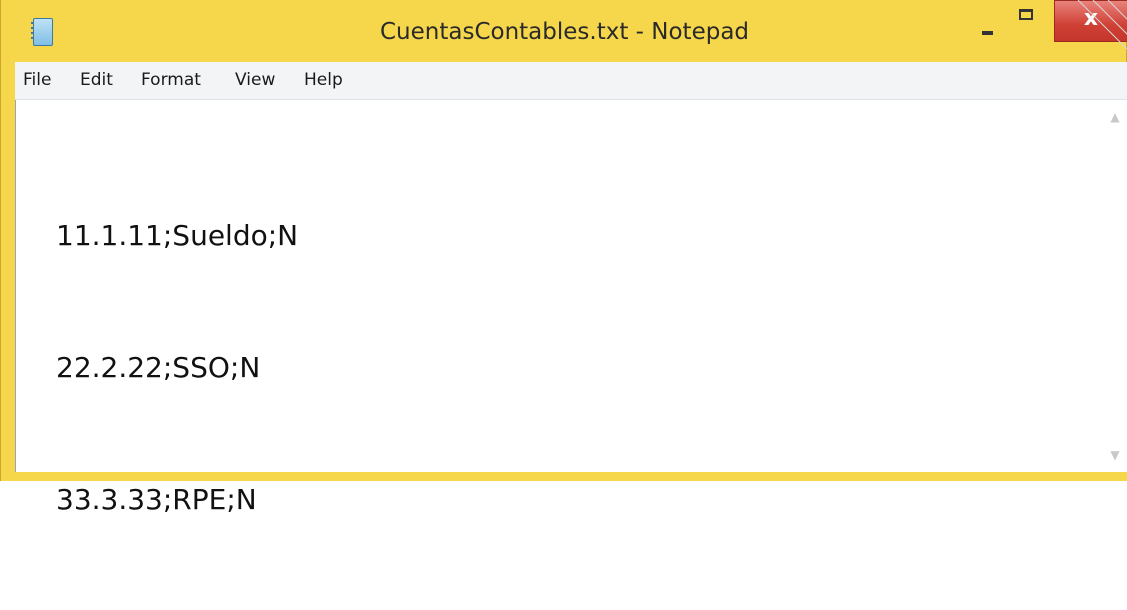  What do you see at coordinates (1027, 23) in the screenshot?
I see `maximize-button` at bounding box center [1027, 23].